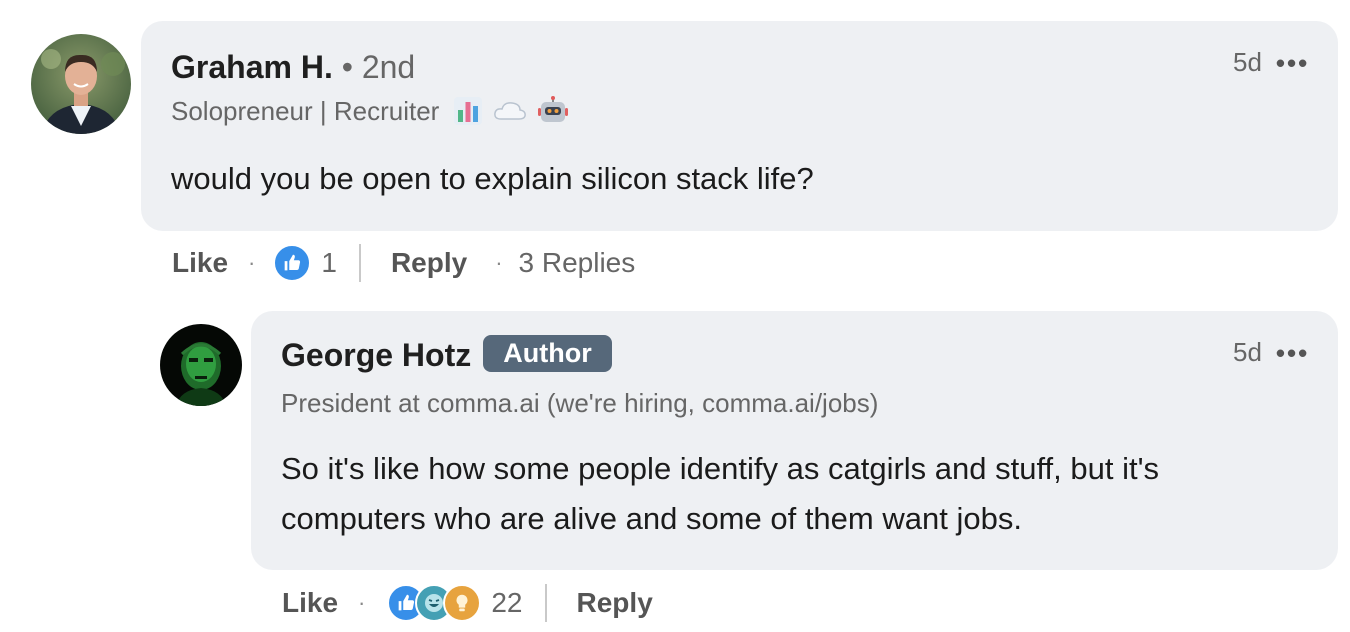 The width and height of the screenshot is (1350, 632). What do you see at coordinates (1247, 352) in the screenshot?
I see `reply-timestamp: 5d` at bounding box center [1247, 352].